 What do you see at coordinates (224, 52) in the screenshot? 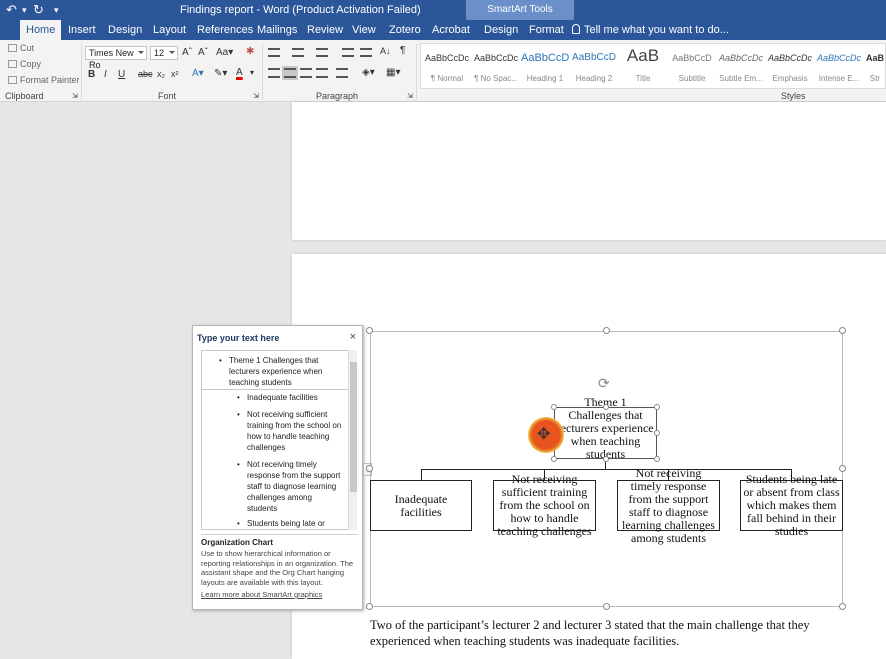
I see `change-case-icon: Aa▾` at bounding box center [224, 52].